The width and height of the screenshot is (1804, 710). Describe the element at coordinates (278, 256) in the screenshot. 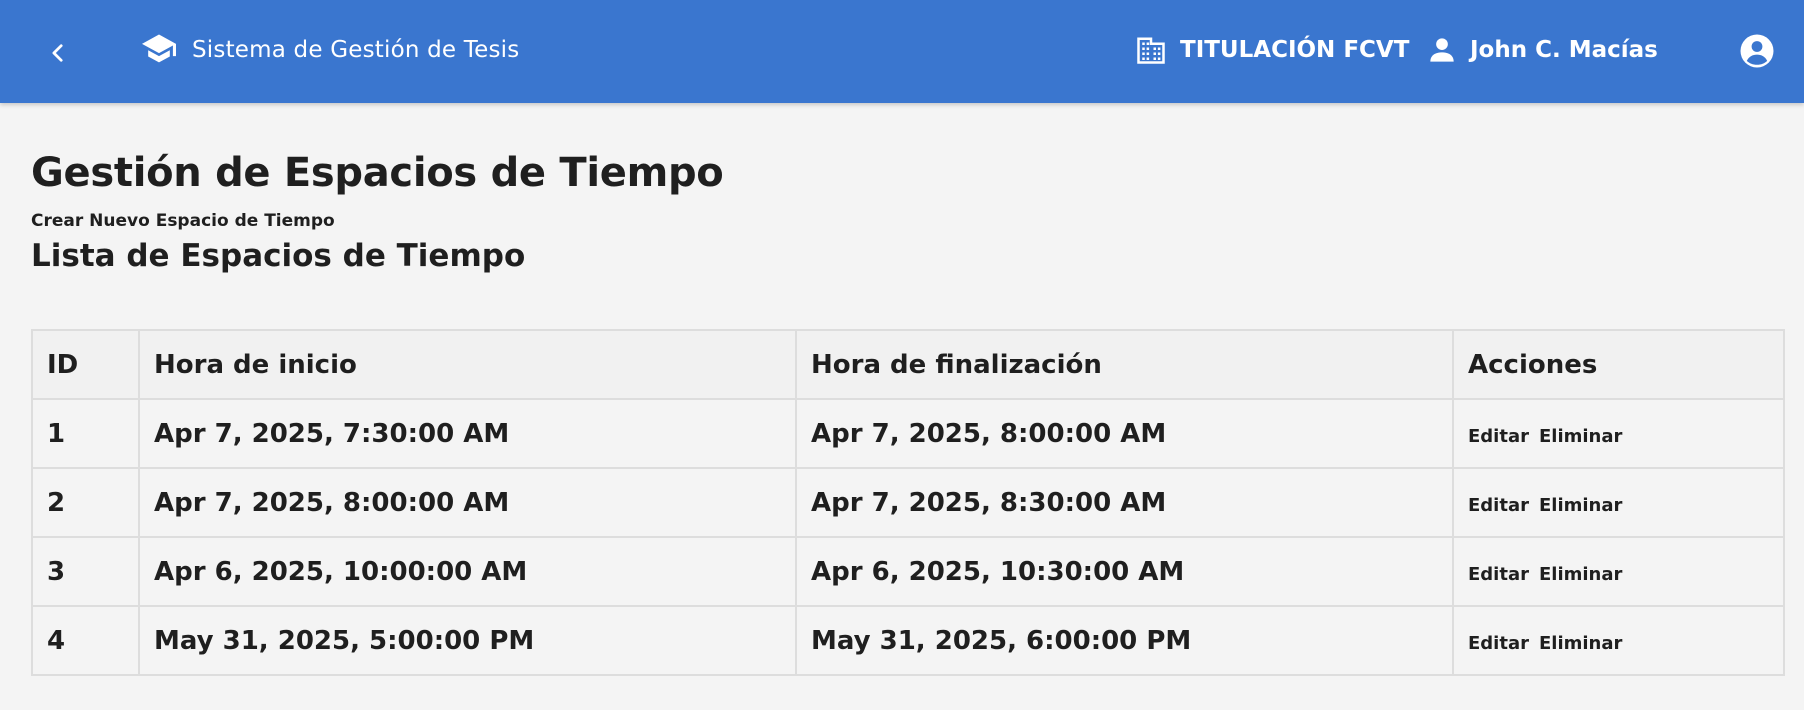

I see `list-title: Lista de Espacios de Tiempo` at that location.